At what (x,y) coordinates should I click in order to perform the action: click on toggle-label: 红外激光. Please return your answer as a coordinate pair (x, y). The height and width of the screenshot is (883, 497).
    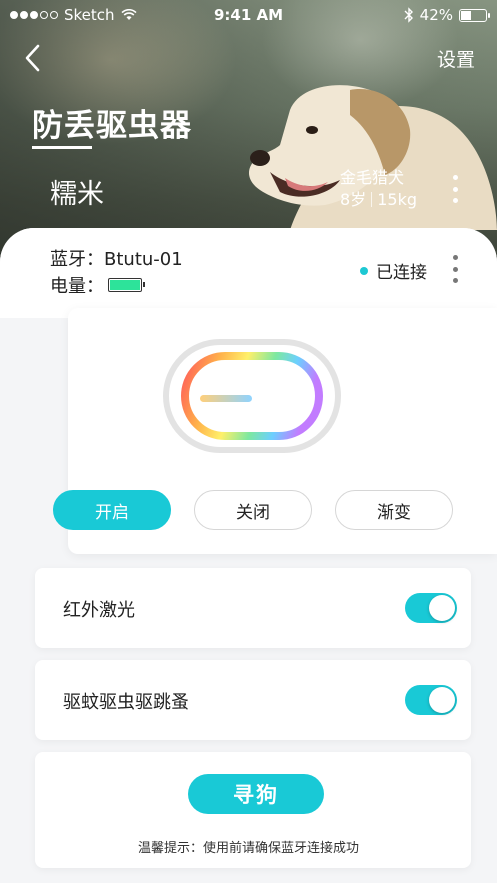
    Looking at the image, I should click on (99, 610).